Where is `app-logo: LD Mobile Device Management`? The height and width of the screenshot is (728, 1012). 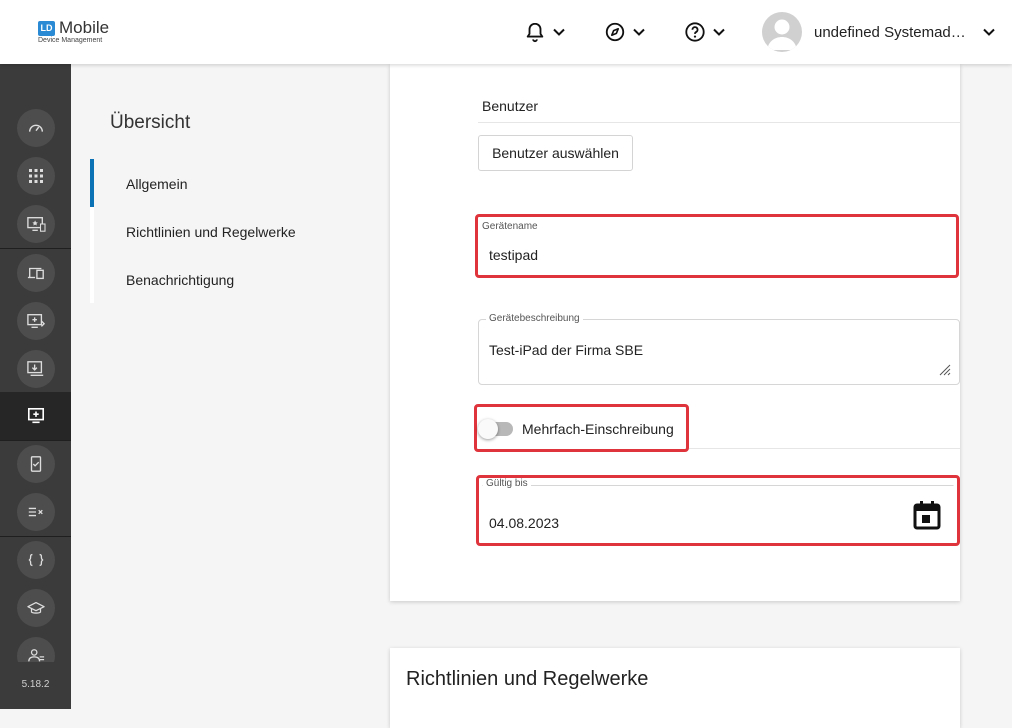
app-logo: LD Mobile Device Management is located at coordinates (83, 33).